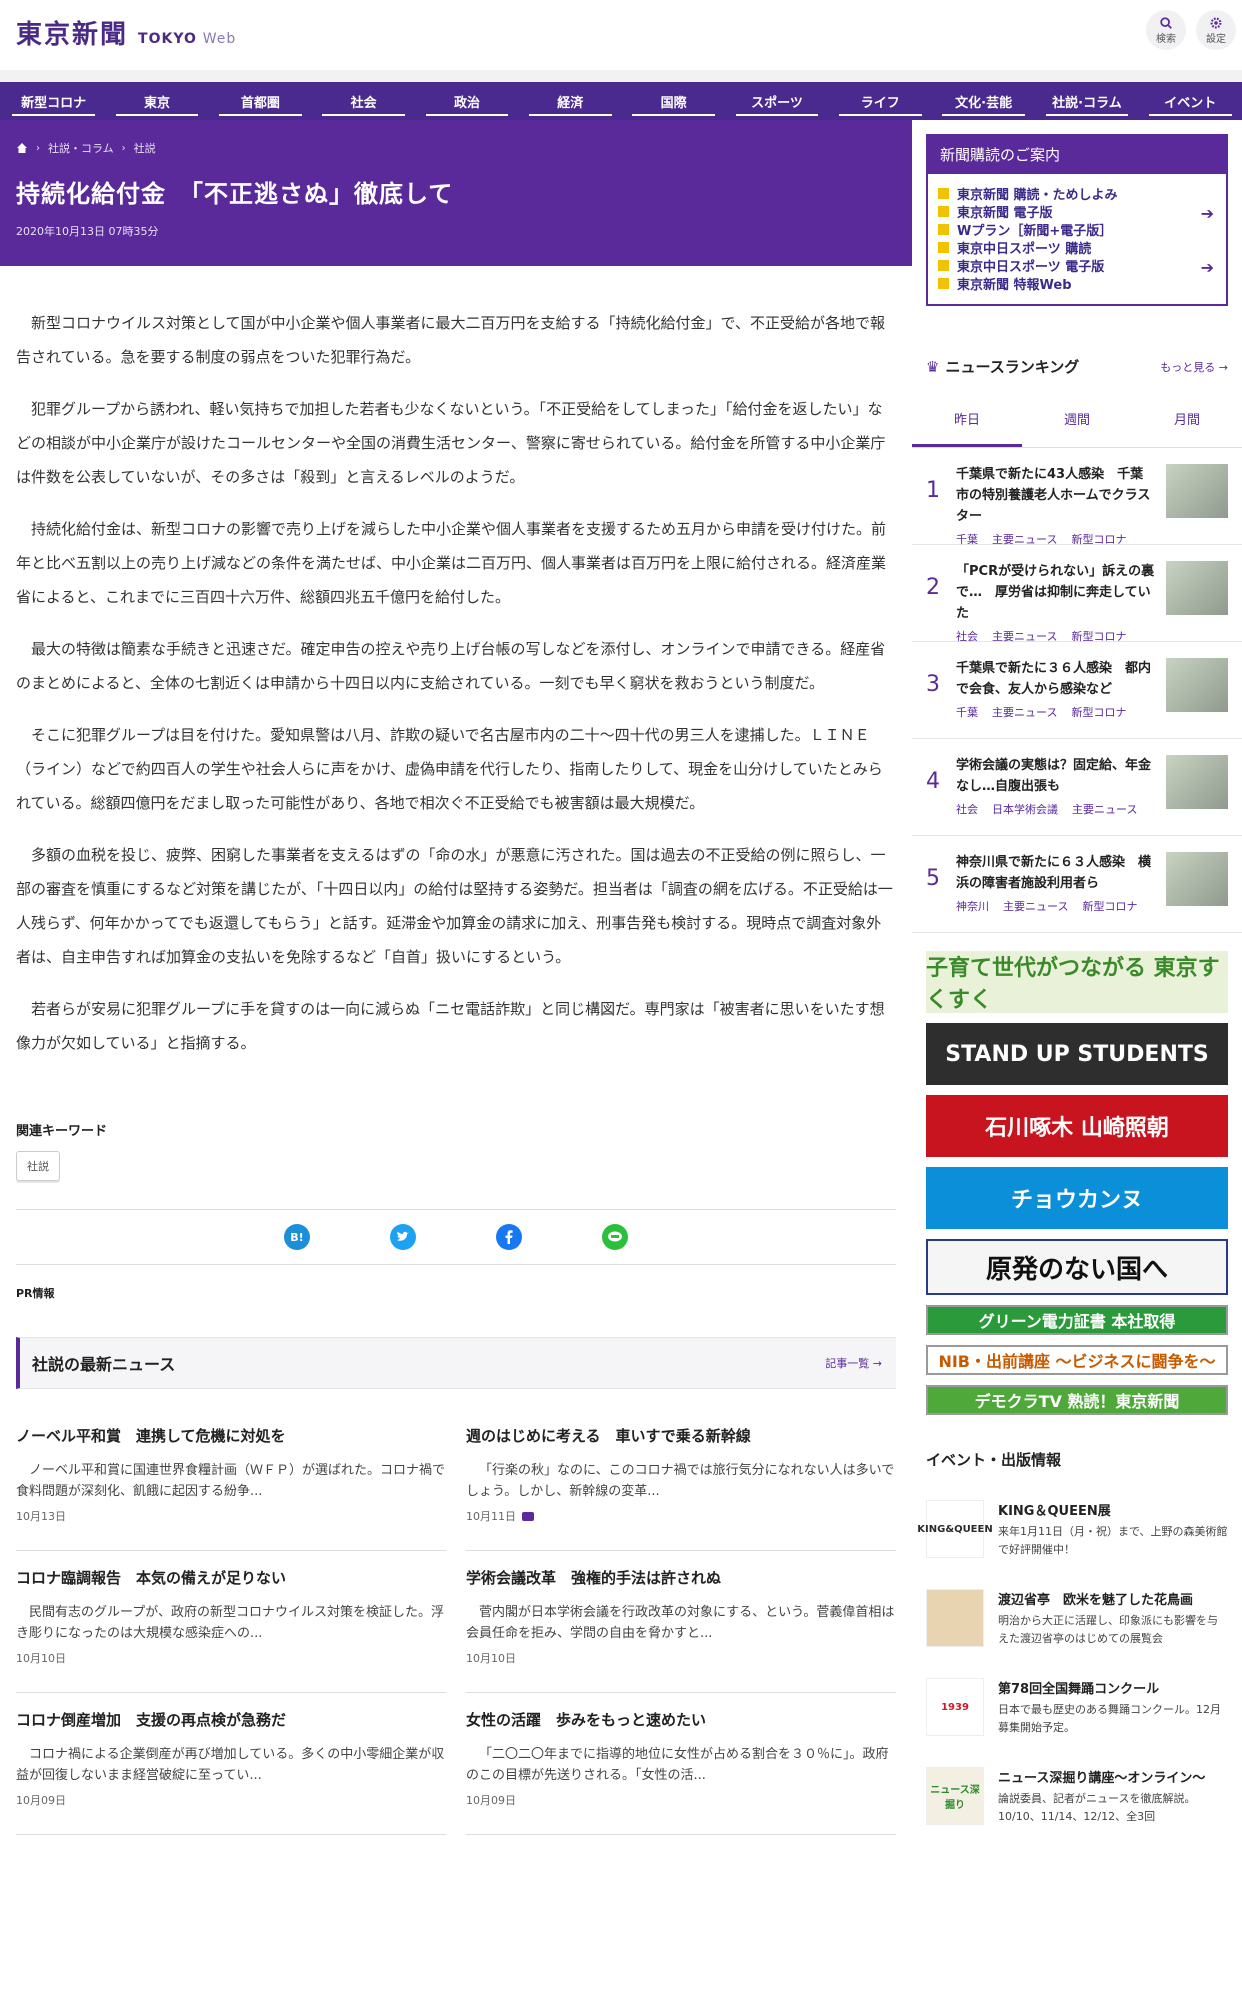  Describe the element at coordinates (681, 1577) in the screenshot. I see `news-card-title: 学術会議改革 強権的手法は許されぬ` at that location.